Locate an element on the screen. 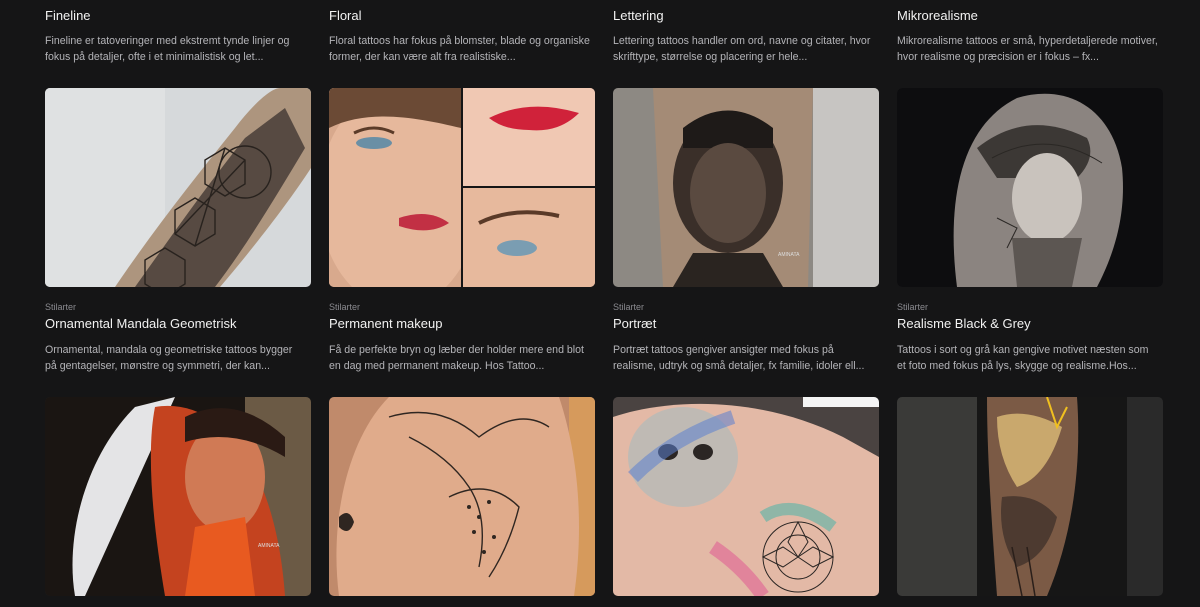 The width and height of the screenshot is (1200, 607). card-title: Ornamental Mandala Geometrisk is located at coordinates (140, 323).